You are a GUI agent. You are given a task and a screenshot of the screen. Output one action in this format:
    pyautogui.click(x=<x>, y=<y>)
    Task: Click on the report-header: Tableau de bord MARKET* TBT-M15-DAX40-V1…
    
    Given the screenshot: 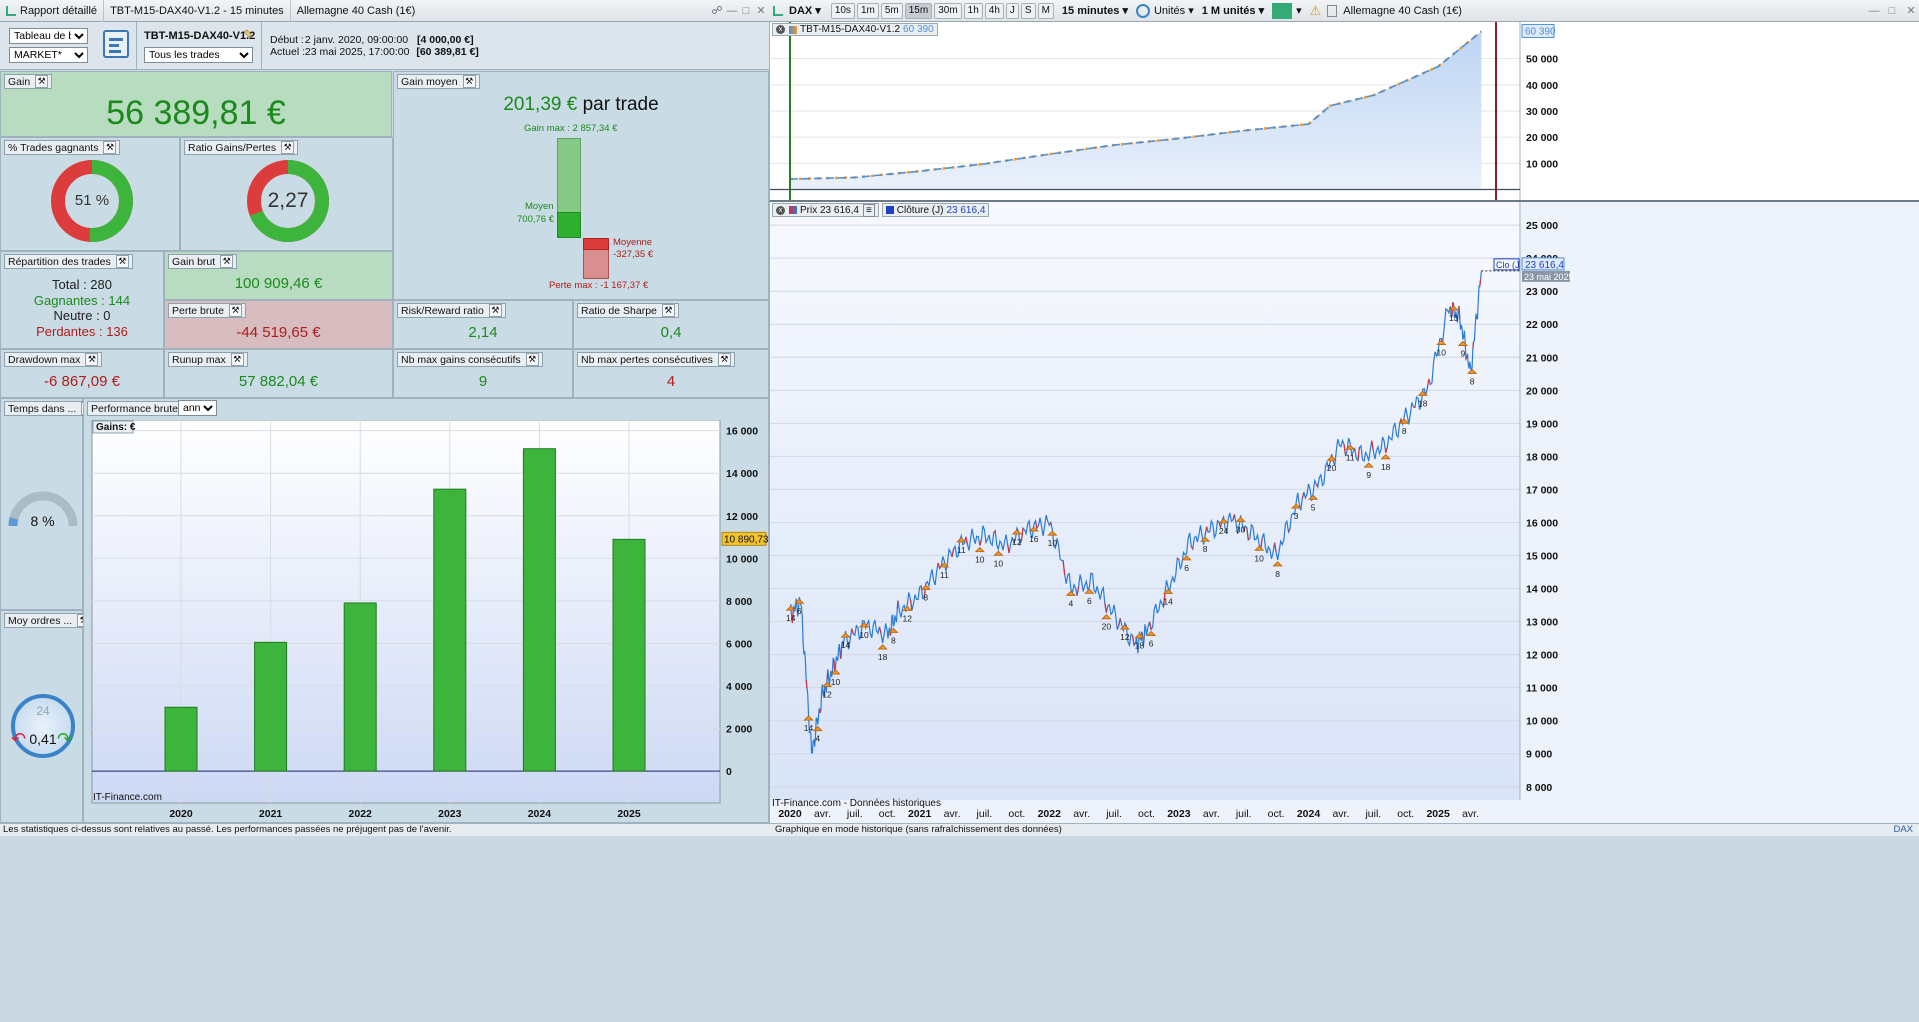 What is the action you would take?
    pyautogui.click(x=384, y=46)
    